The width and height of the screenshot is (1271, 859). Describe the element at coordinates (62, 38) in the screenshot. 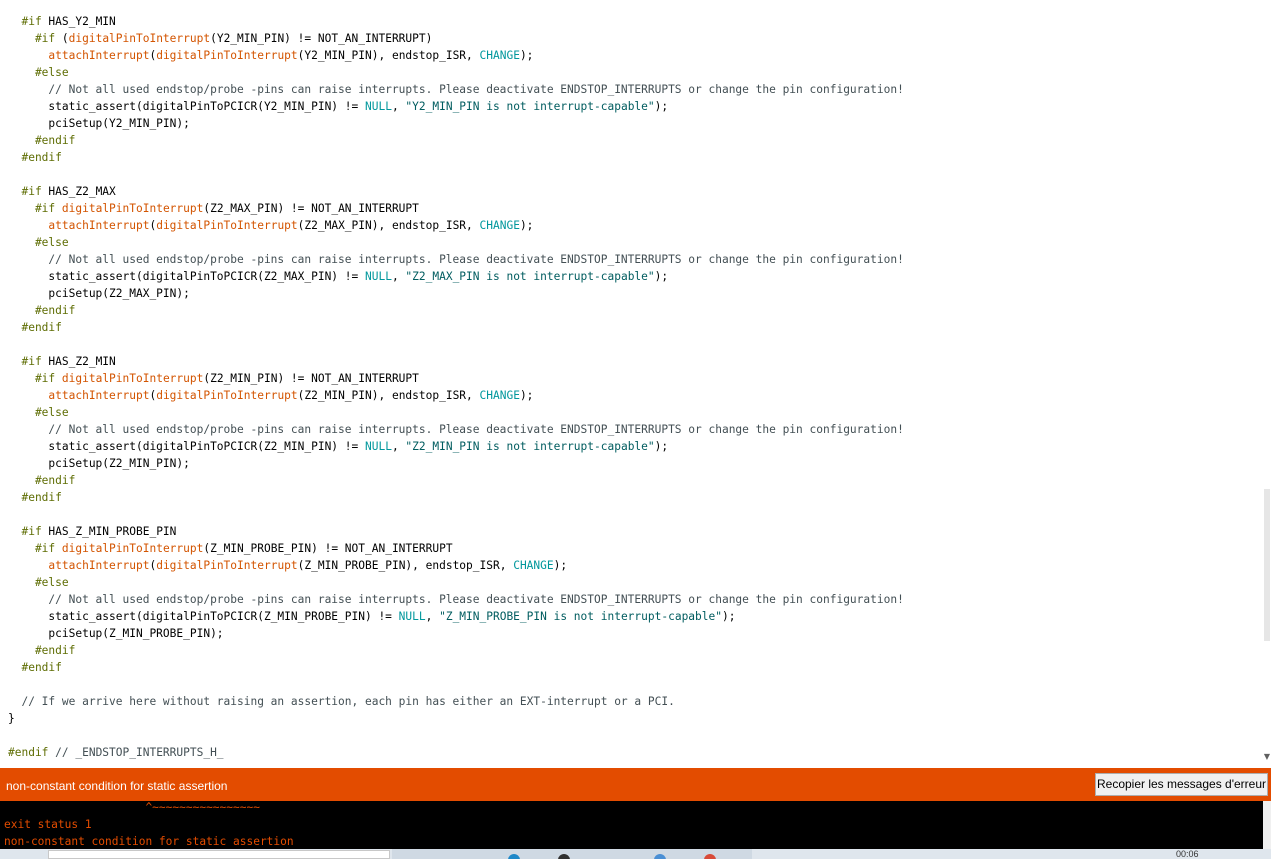

I see `code-token: (` at that location.